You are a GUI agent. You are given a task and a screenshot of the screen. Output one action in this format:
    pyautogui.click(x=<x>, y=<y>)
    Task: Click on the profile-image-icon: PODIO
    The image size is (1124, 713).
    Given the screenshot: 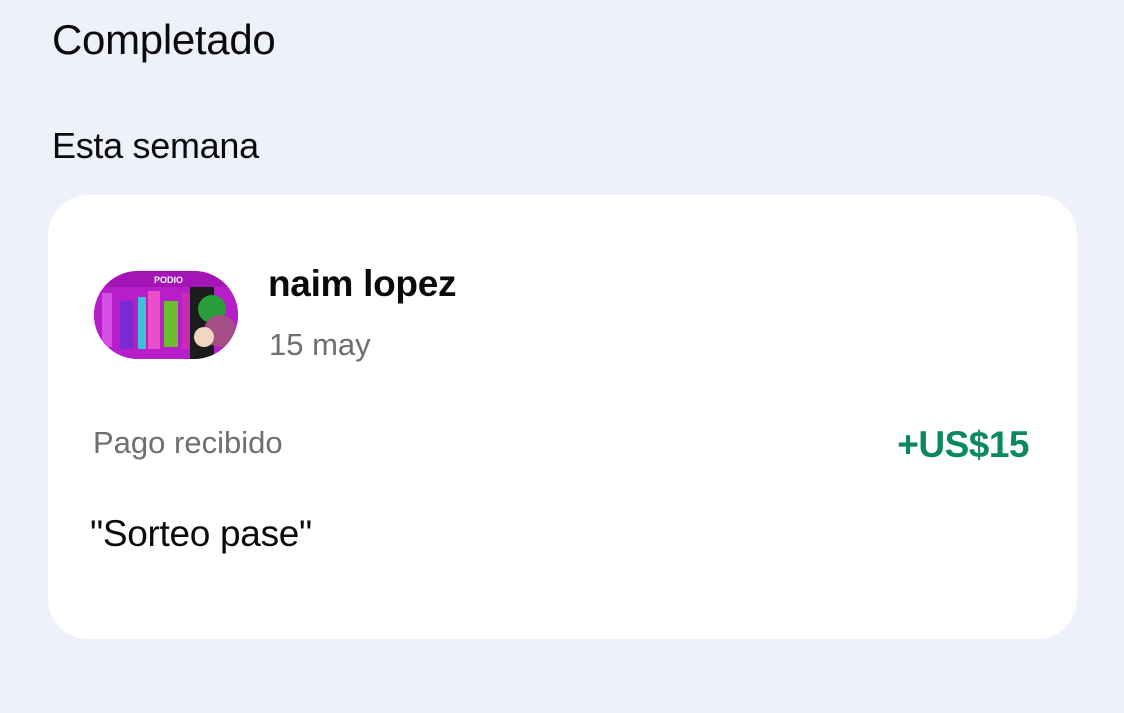 What is the action you would take?
    pyautogui.click(x=166, y=315)
    